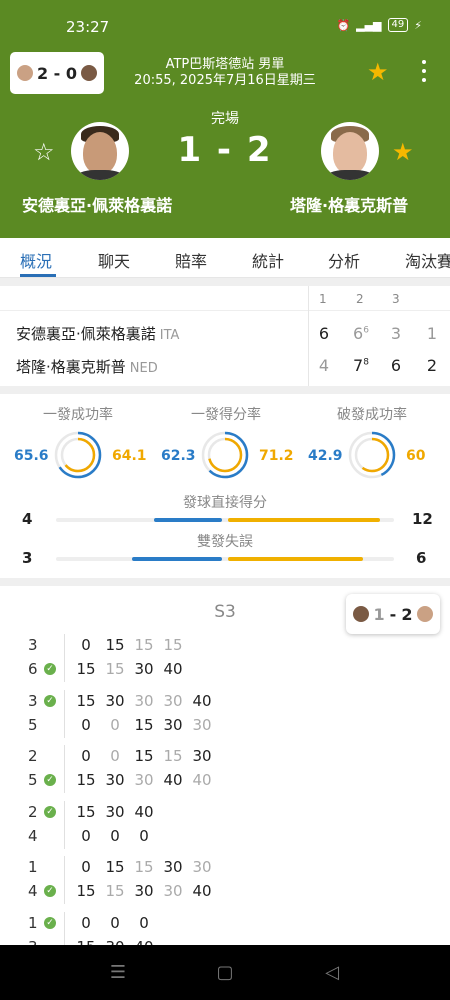 The image size is (450, 1000). Describe the element at coordinates (114, 260) in the screenshot. I see `tab-chat: 聊天` at that location.